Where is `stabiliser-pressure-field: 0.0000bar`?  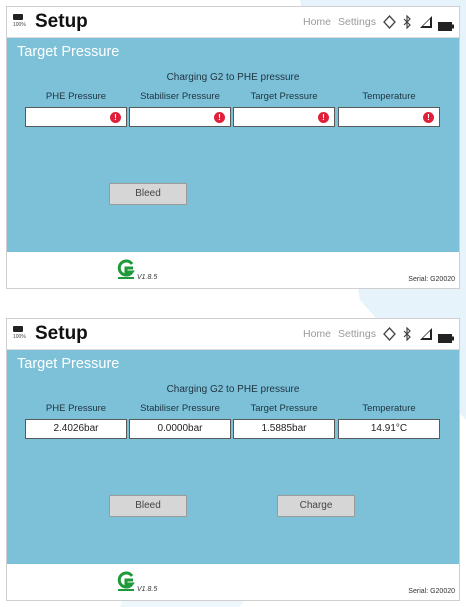
stabiliser-pressure-field: 0.0000bar is located at coordinates (180, 429).